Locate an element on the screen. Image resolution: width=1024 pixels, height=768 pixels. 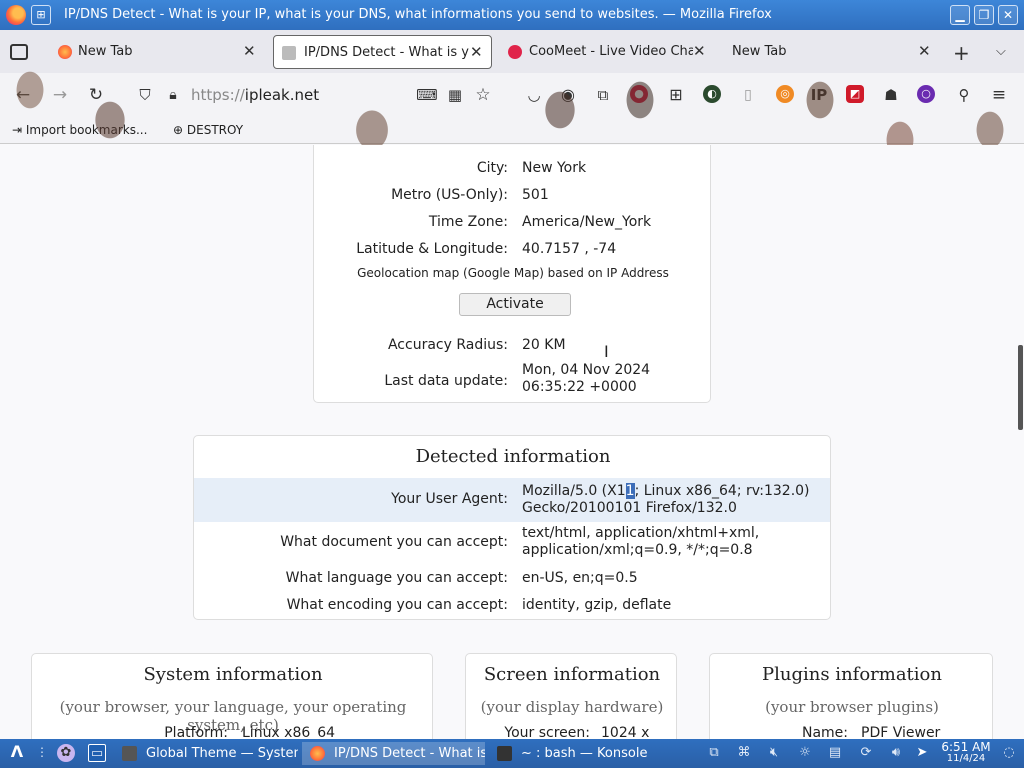
geo-key: Time Zone: is located at coordinates (468, 222).